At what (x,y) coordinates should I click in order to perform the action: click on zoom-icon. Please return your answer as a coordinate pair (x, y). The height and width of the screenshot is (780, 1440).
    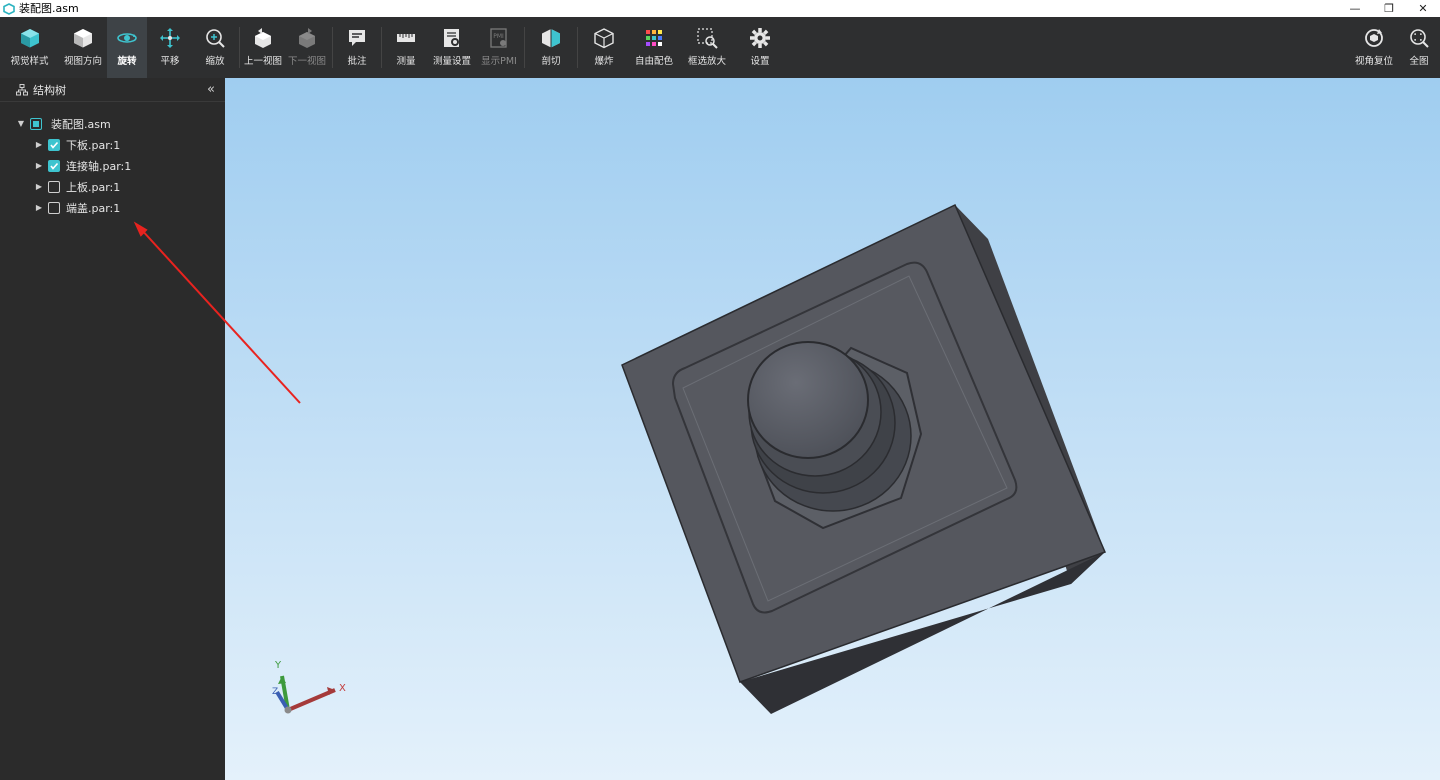
    Looking at the image, I should click on (215, 38).